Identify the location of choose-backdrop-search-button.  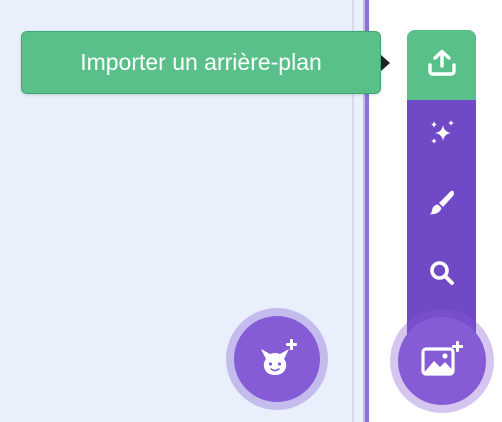
(441, 275).